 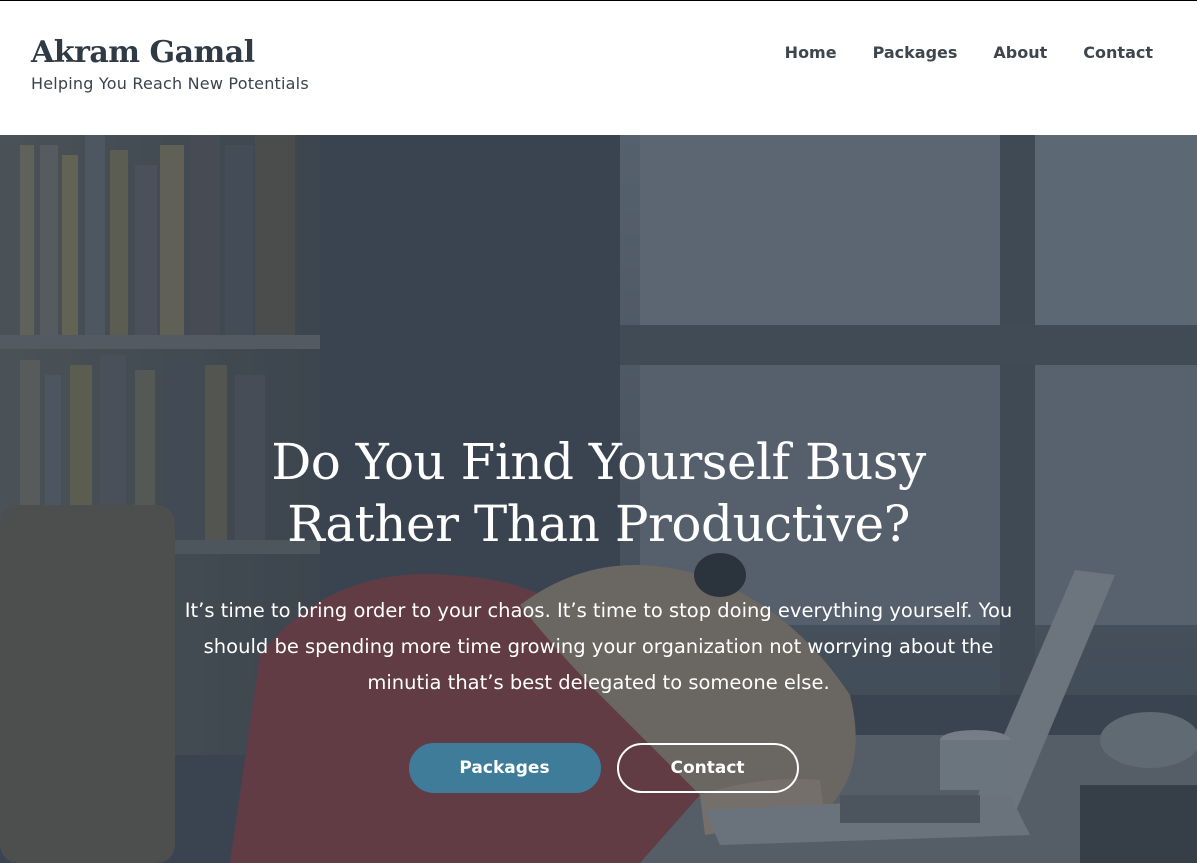 What do you see at coordinates (969, 53) in the screenshot?
I see `main-nav: Home Packages About Contact` at bounding box center [969, 53].